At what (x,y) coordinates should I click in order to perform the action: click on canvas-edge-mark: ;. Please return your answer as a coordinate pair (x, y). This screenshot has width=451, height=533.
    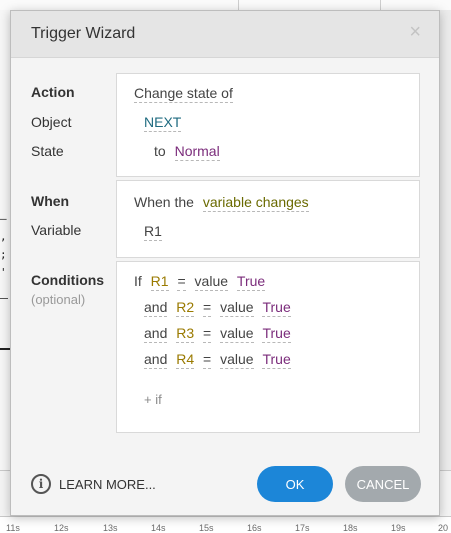
    Looking at the image, I should click on (3, 254).